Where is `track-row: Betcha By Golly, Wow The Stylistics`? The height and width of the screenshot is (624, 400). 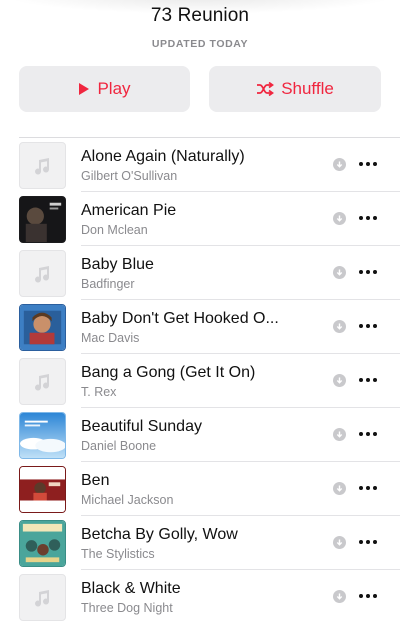
track-row: Betcha By Golly, Wow The Stylistics is located at coordinates (209, 543).